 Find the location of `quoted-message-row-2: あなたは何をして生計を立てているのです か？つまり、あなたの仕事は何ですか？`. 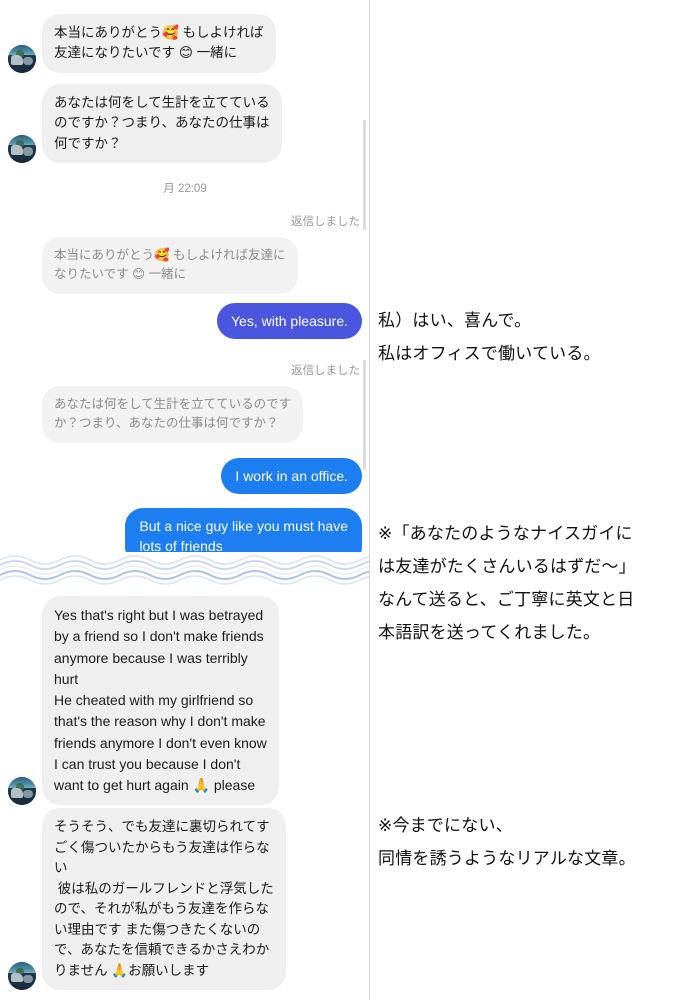

quoted-message-row-2: あなたは何をして生計を立てているのです か？つまり、あなたの仕事は何ですか？ is located at coordinates (184, 414).